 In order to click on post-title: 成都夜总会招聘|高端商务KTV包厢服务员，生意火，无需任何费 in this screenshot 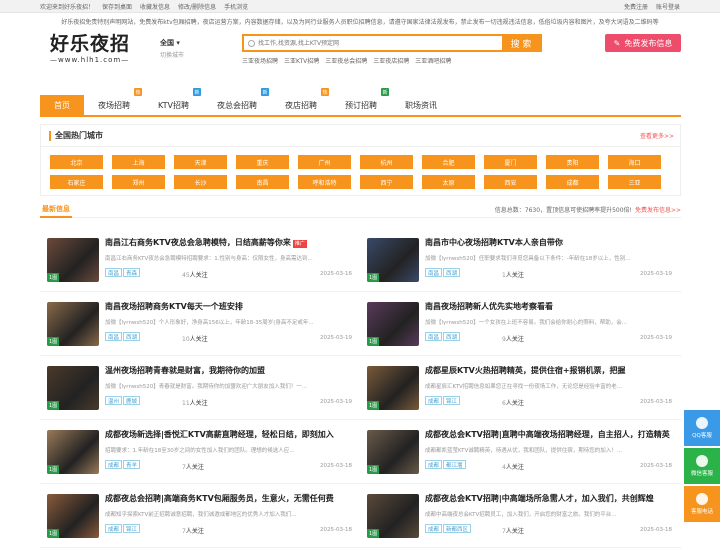, I will do `click(230, 498)`.